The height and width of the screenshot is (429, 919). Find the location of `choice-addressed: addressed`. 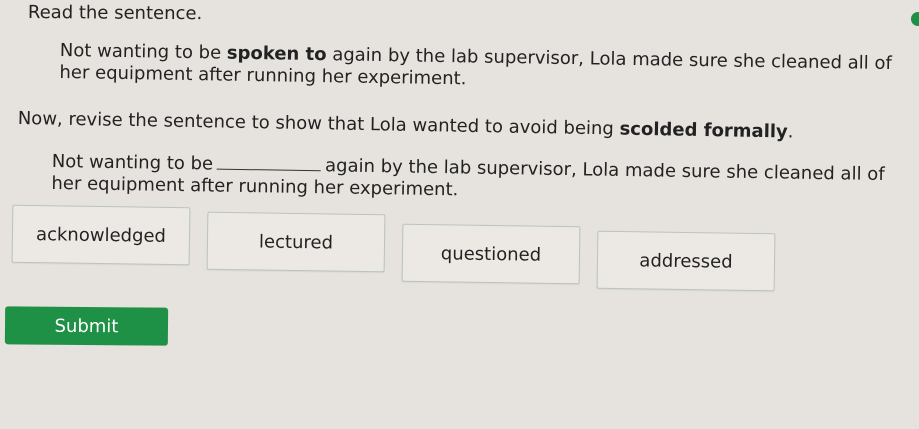

choice-addressed: addressed is located at coordinates (686, 261).